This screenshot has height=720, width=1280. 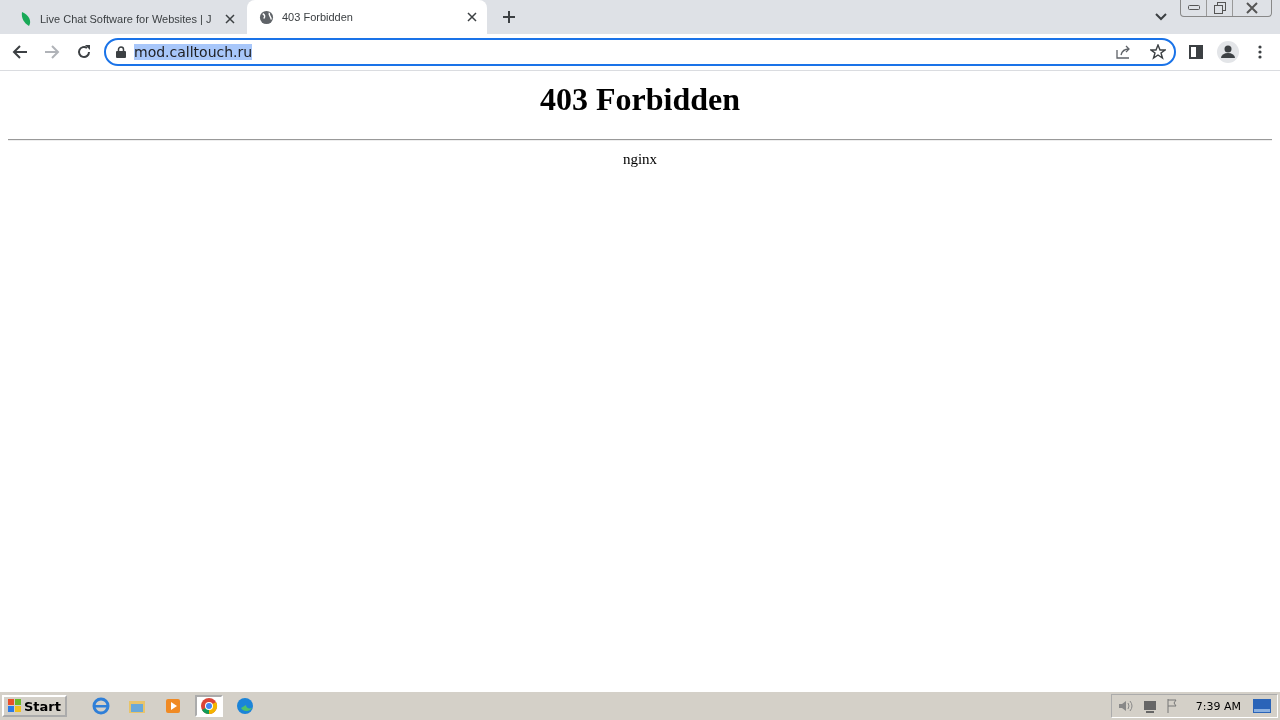 What do you see at coordinates (34, 706) in the screenshot?
I see `start-button: Start` at bounding box center [34, 706].